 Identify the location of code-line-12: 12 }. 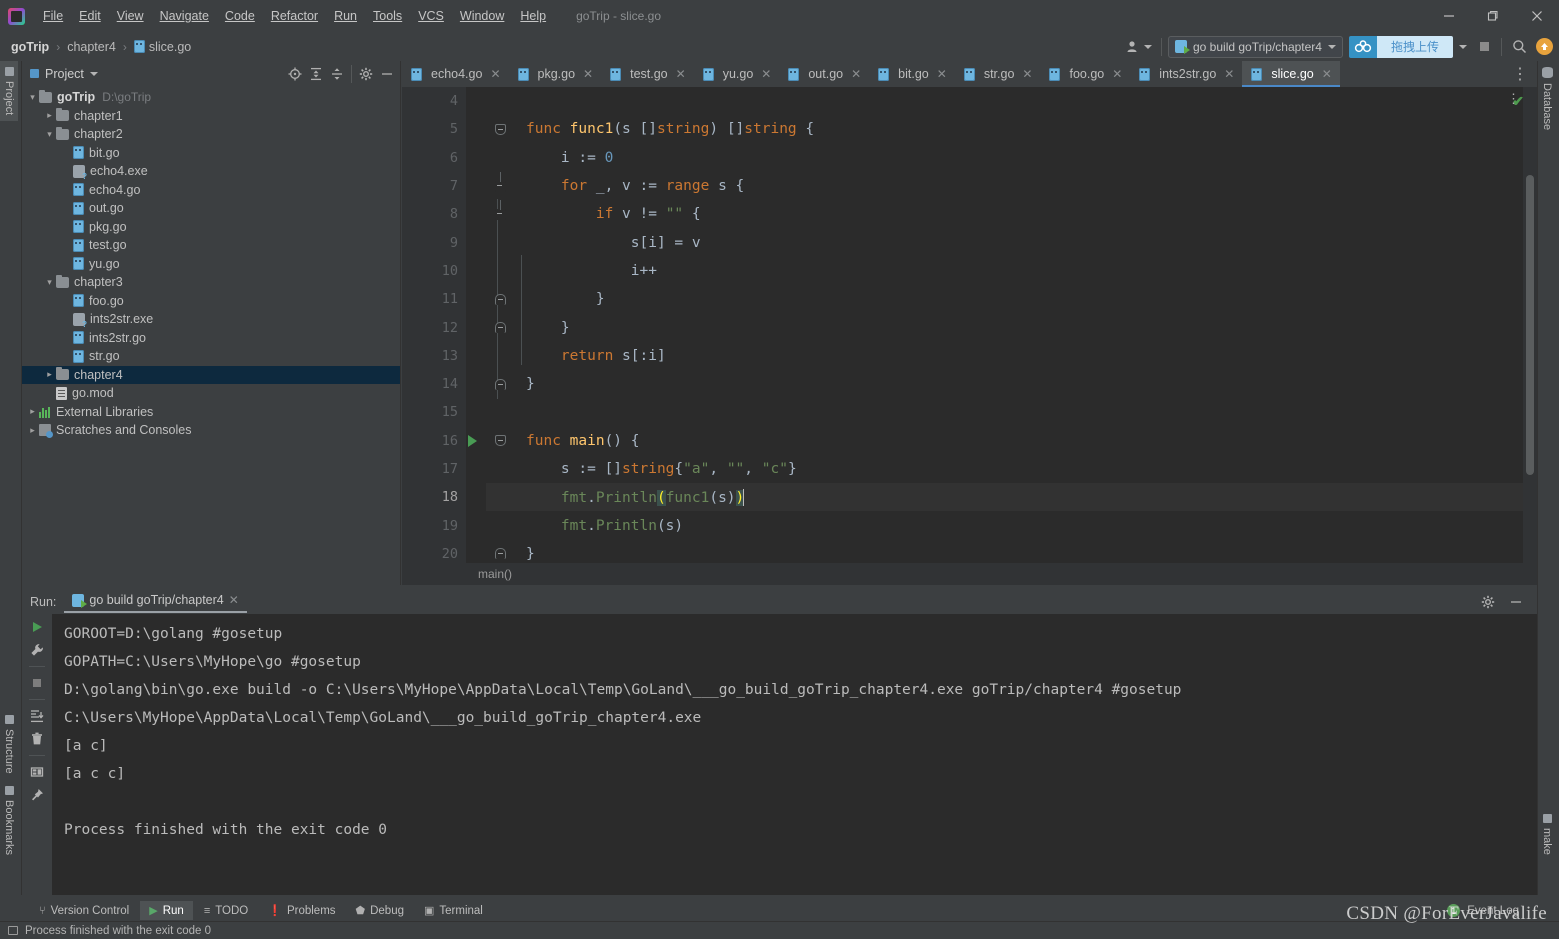
(969, 327).